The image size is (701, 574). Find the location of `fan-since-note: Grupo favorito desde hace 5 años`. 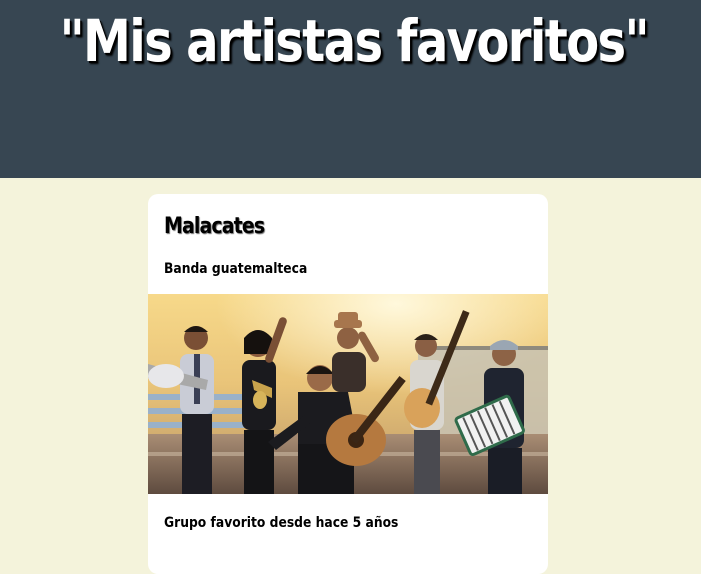

fan-since-note: Grupo favorito desde hace 5 años is located at coordinates (281, 523).